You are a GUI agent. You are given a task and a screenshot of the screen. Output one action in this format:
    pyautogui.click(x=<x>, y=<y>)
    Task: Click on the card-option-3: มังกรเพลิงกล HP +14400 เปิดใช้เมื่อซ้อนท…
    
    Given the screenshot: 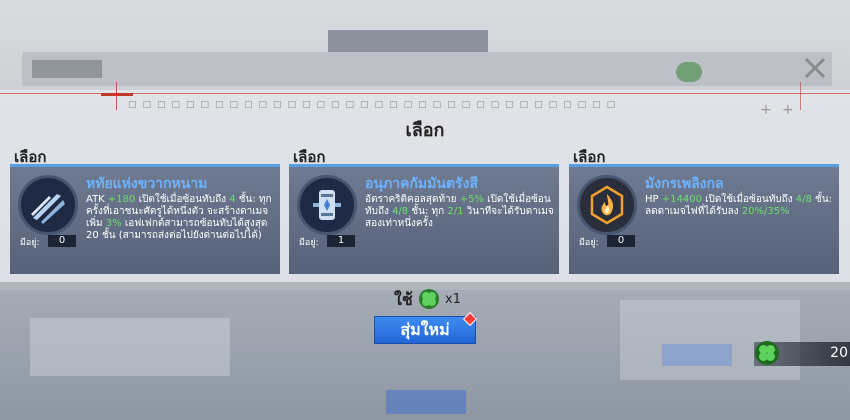 What is the action you would take?
    pyautogui.click(x=704, y=219)
    